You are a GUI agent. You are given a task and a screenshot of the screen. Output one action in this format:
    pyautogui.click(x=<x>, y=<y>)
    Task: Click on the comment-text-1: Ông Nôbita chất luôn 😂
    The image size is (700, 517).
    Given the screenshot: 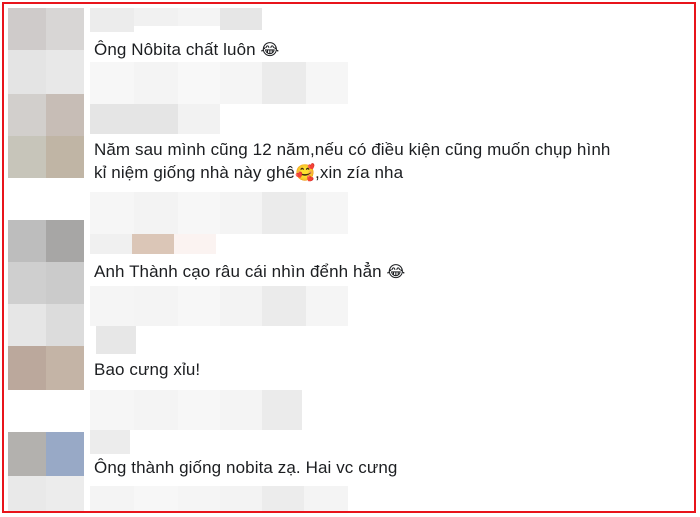 What is the action you would take?
    pyautogui.click(x=186, y=49)
    